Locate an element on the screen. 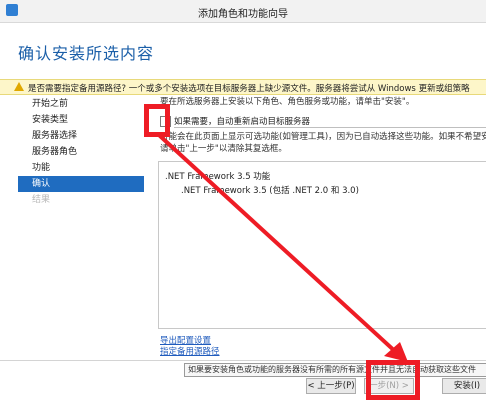 This screenshot has height=400, width=486. title-bar: 添加角色和功能向导 is located at coordinates (243, 11).